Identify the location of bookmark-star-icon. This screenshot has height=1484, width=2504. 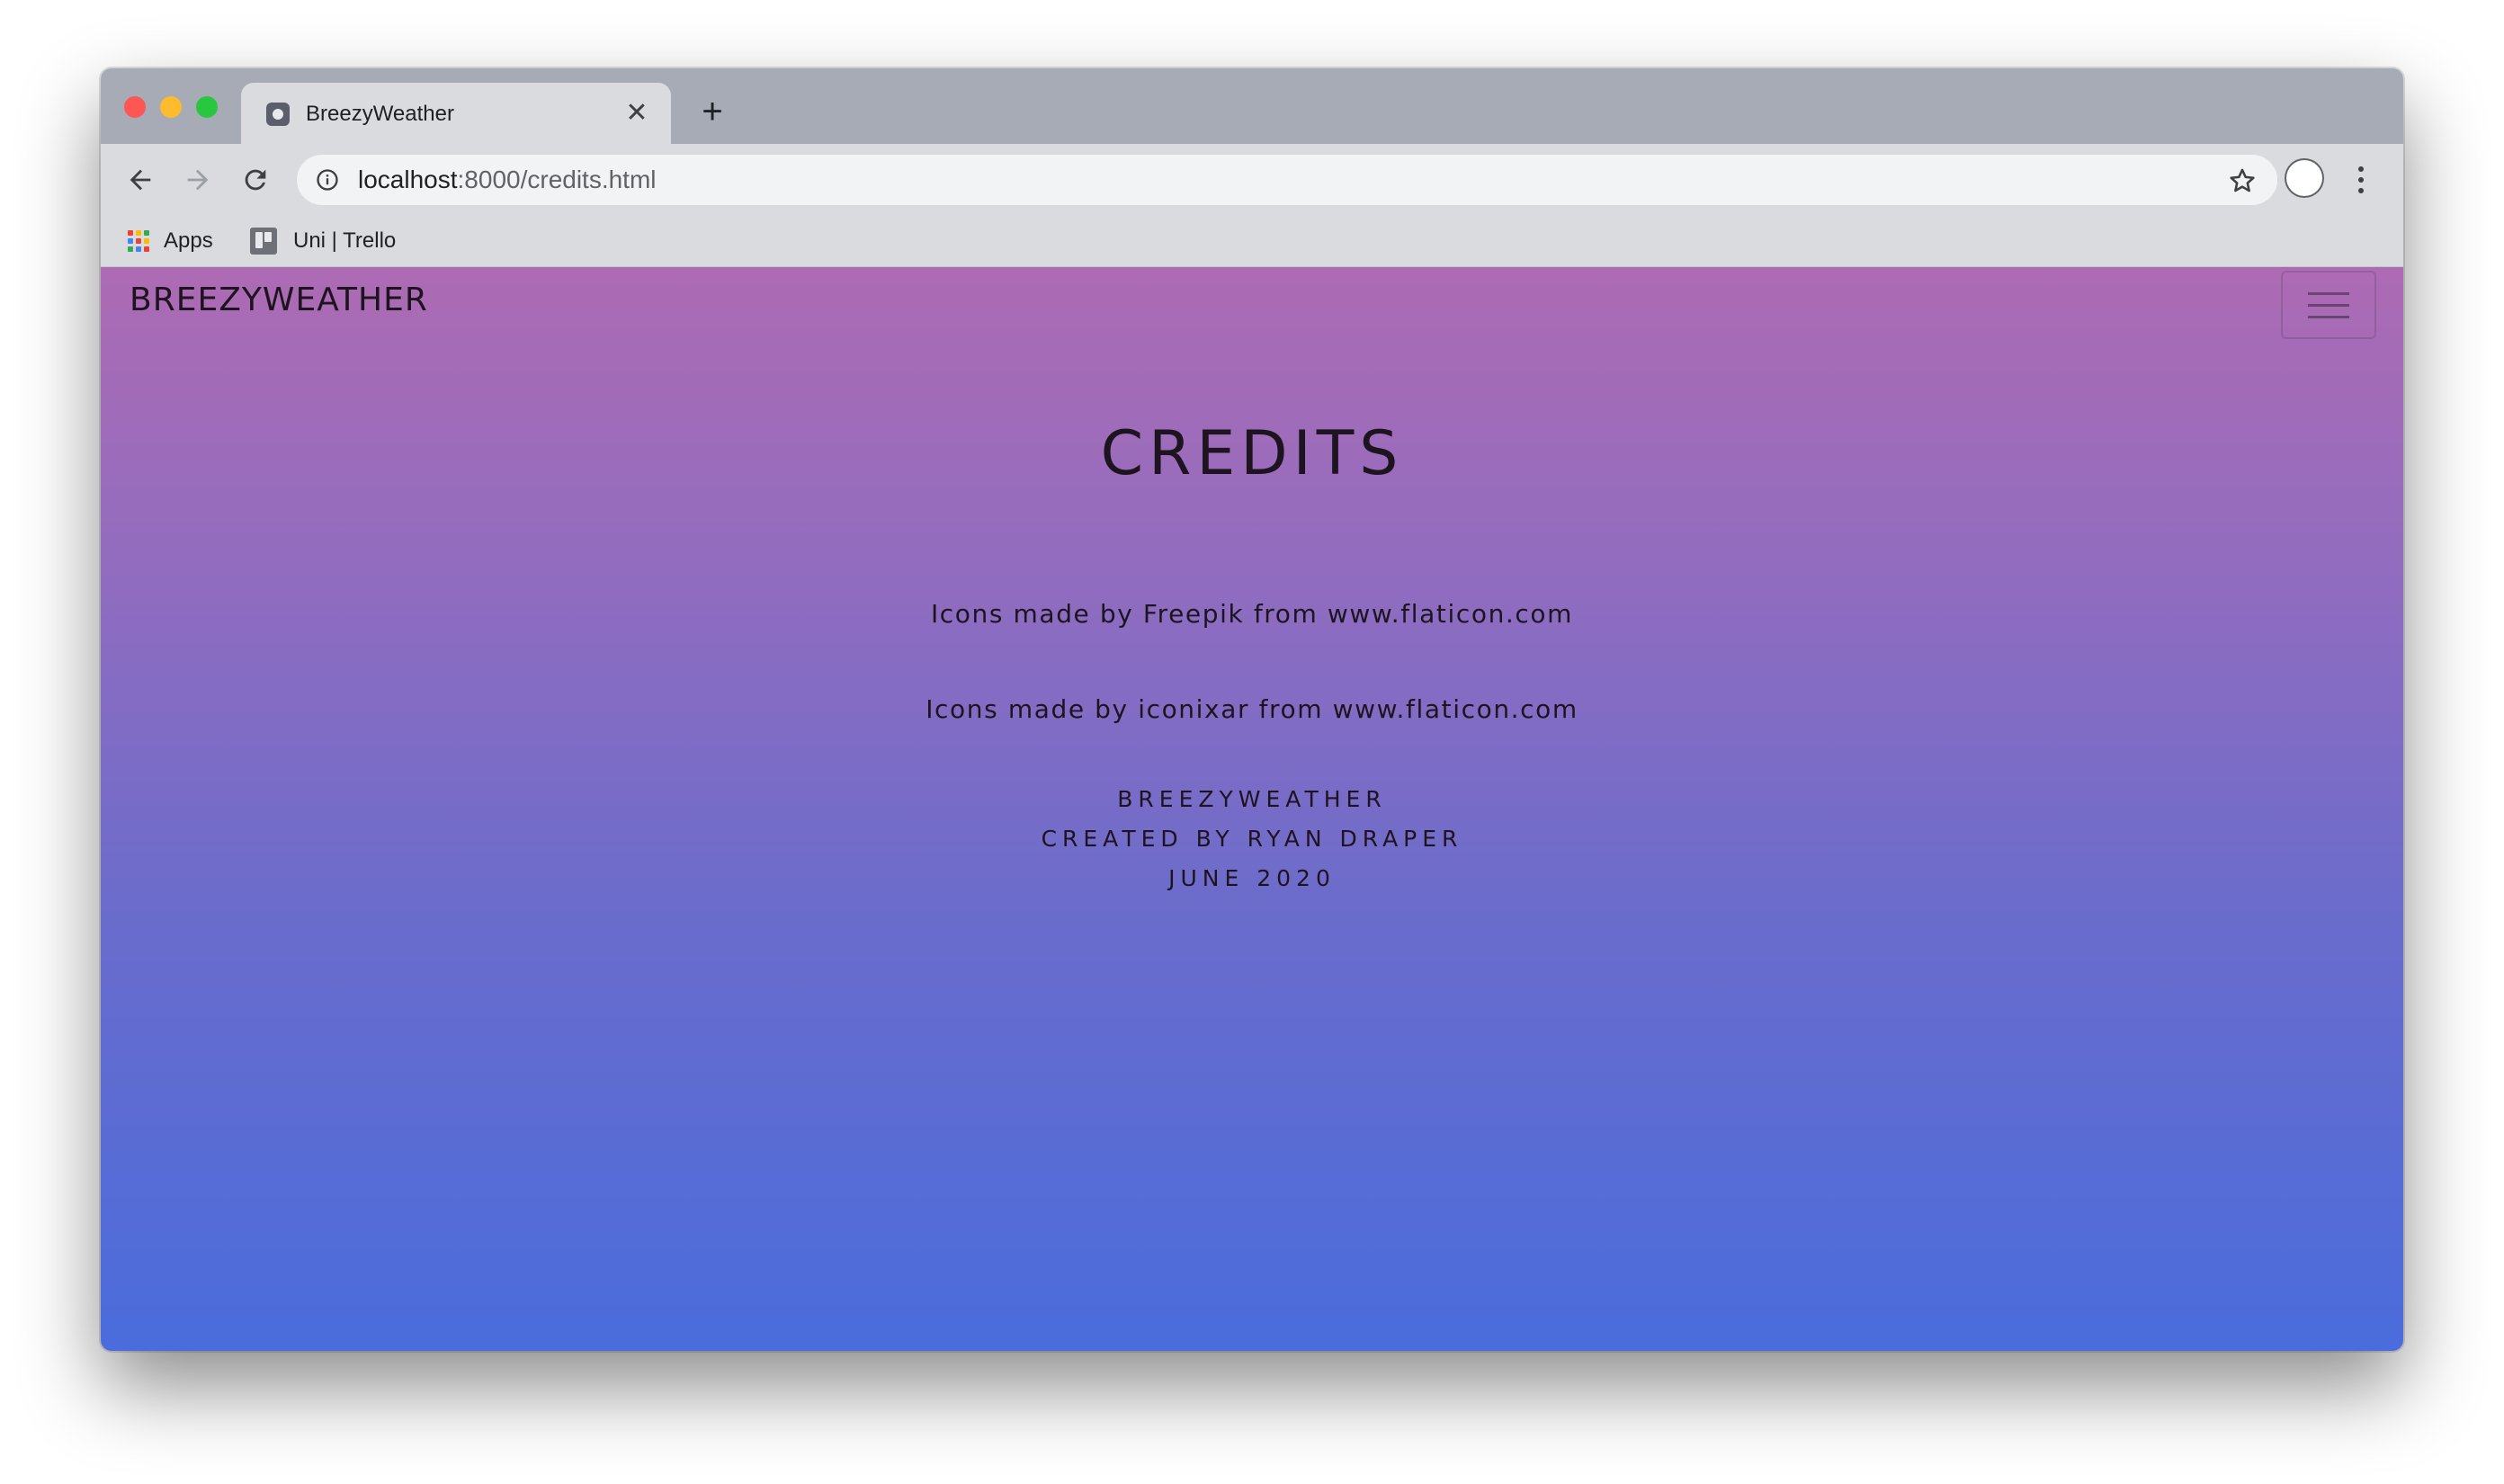
(2242, 180).